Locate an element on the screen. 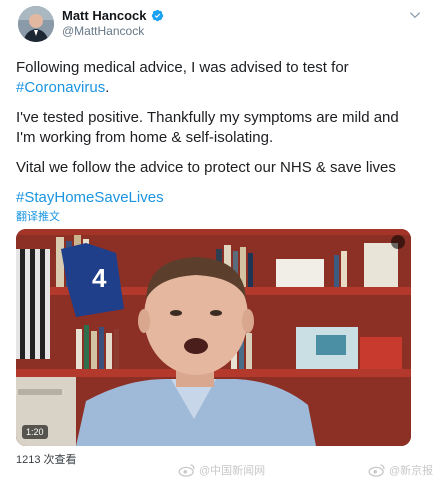 This screenshot has height=481, width=440. watermark-2: @新京报 is located at coordinates (400, 470).